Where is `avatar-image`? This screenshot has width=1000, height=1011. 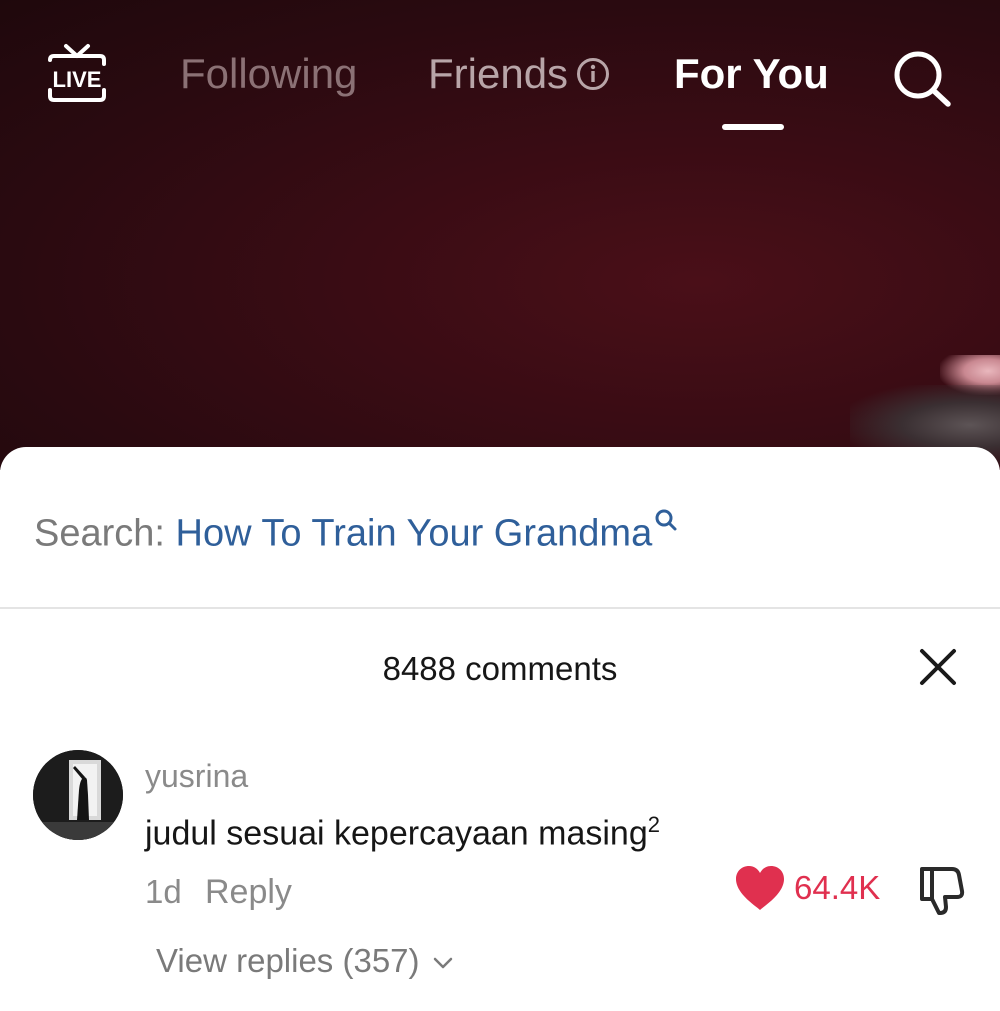
avatar-image is located at coordinates (78, 795).